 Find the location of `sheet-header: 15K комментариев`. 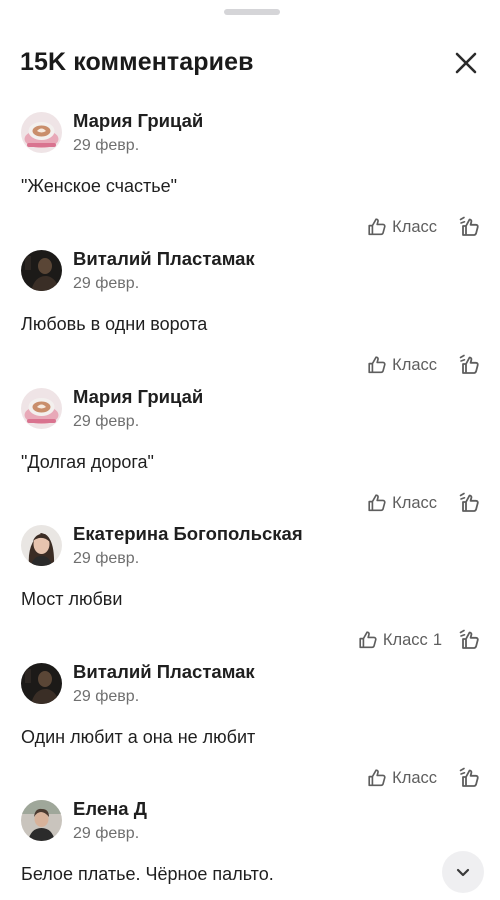

sheet-header: 15K комментариев is located at coordinates (250, 64).